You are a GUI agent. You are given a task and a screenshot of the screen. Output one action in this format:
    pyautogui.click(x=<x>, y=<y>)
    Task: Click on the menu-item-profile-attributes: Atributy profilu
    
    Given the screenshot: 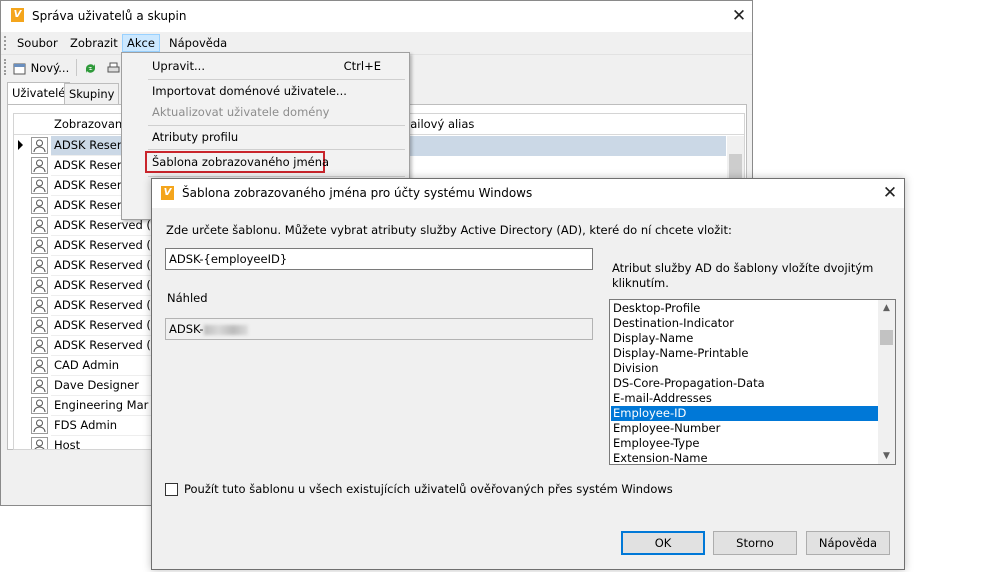 What is the action you would take?
    pyautogui.click(x=276, y=137)
    